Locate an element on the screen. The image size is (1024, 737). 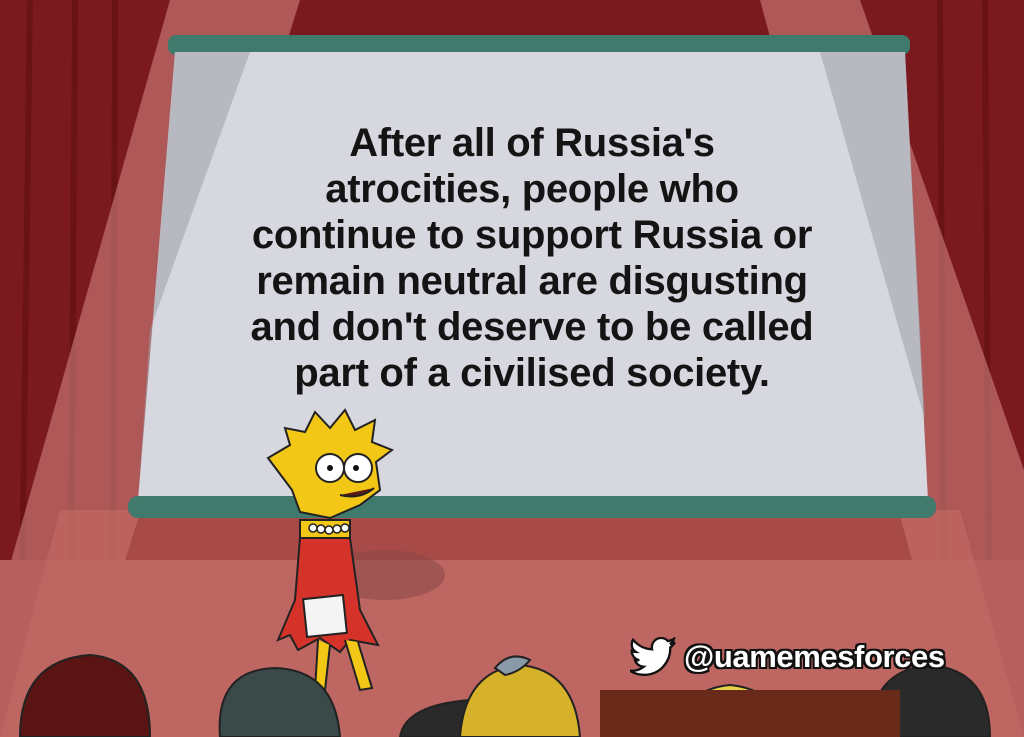
slide-line: atrocities, people who is located at coordinates (532, 189).